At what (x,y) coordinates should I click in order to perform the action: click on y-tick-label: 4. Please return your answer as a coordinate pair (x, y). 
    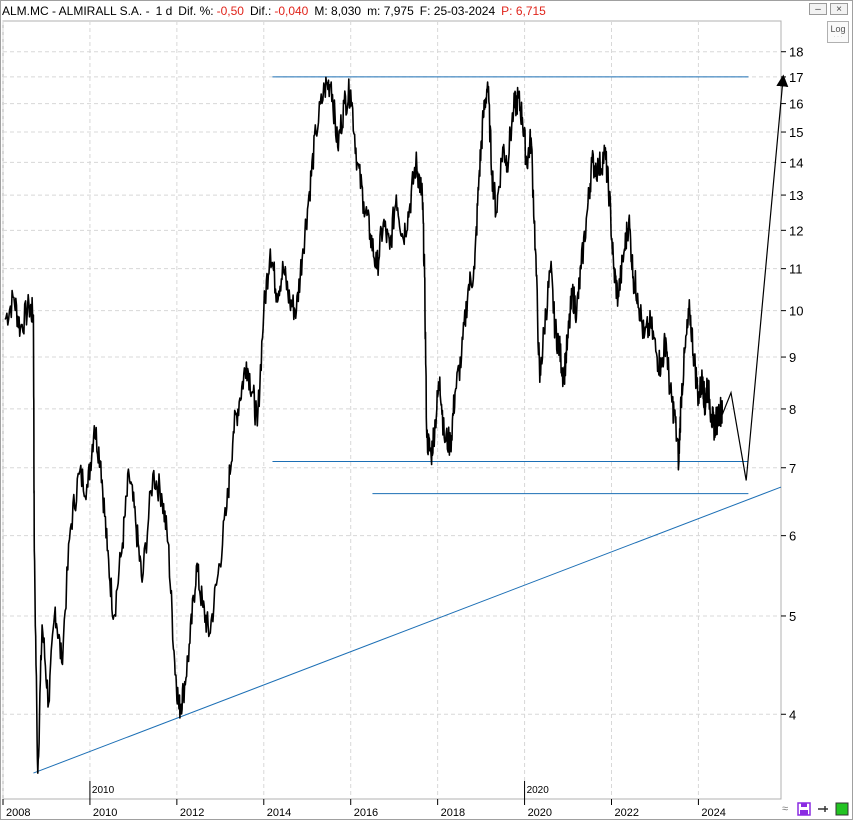
    Looking at the image, I should click on (792, 714).